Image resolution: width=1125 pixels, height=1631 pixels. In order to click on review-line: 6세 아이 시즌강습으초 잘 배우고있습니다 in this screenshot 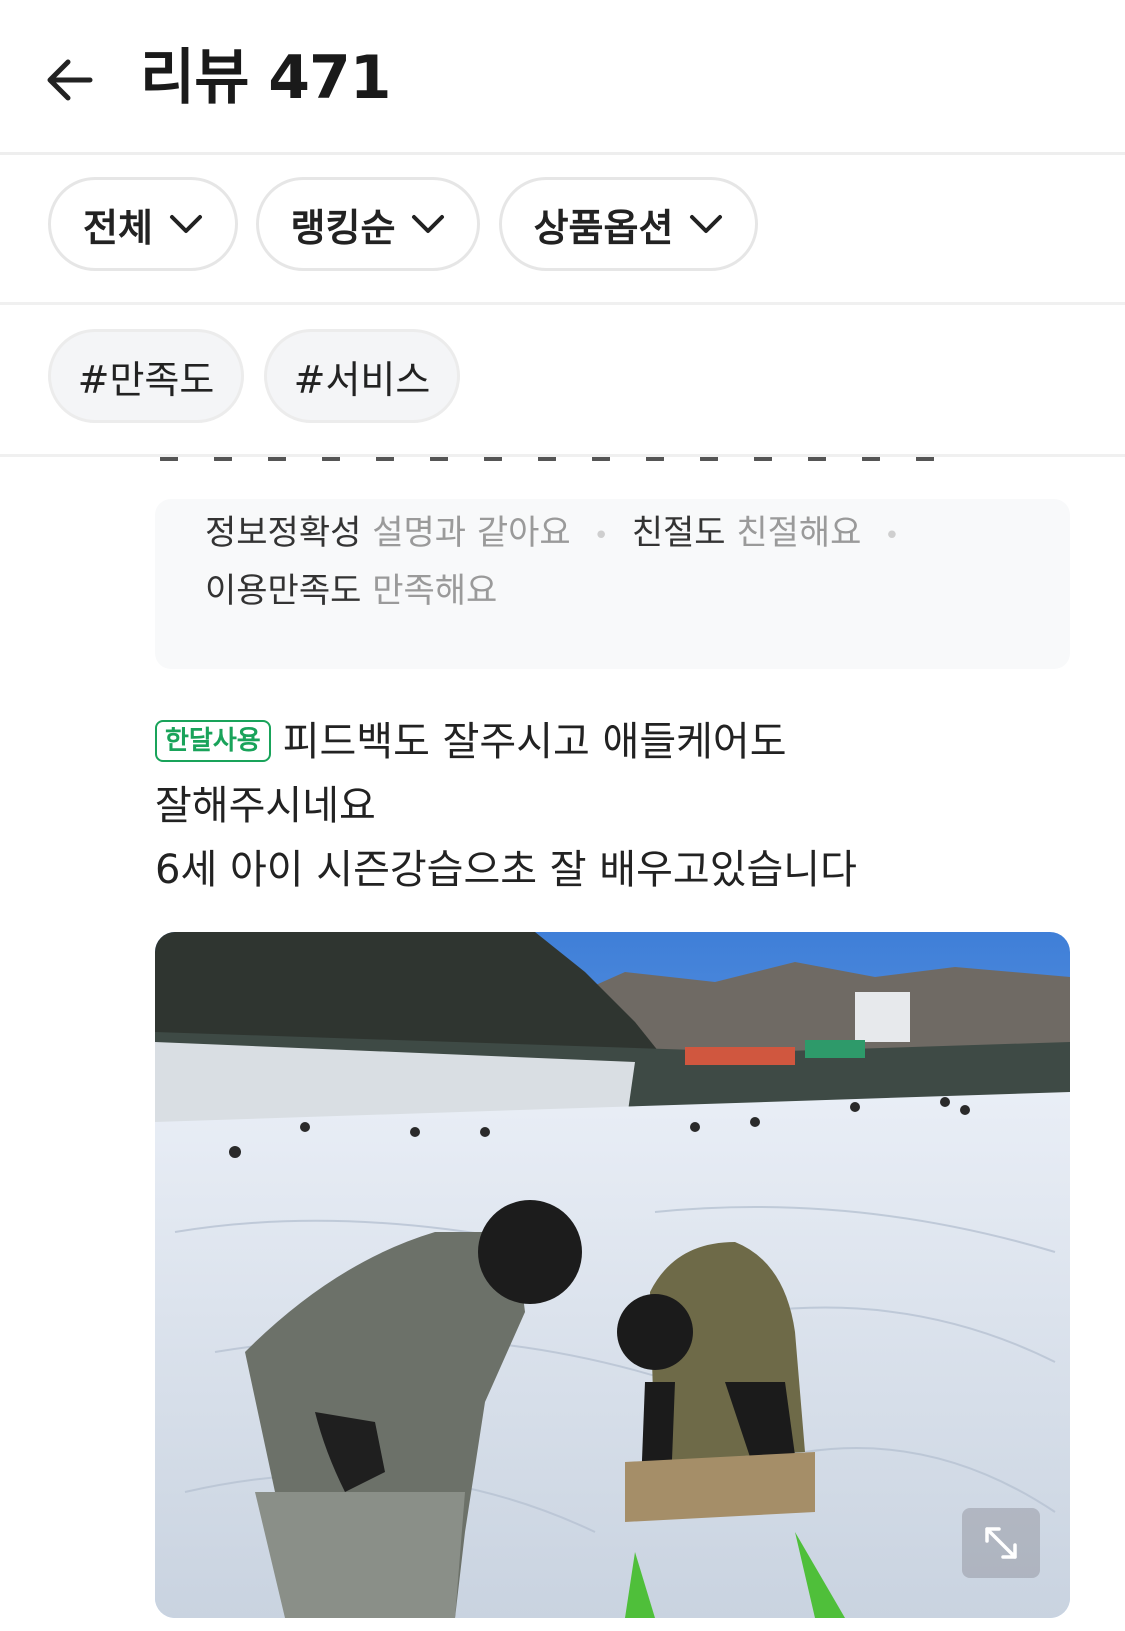, I will do `click(506, 870)`.